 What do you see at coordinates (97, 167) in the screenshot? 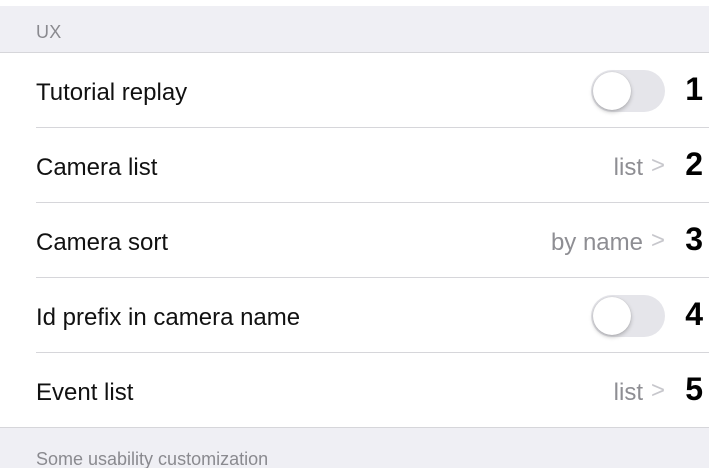
I see `row-label: Camera list` at bounding box center [97, 167].